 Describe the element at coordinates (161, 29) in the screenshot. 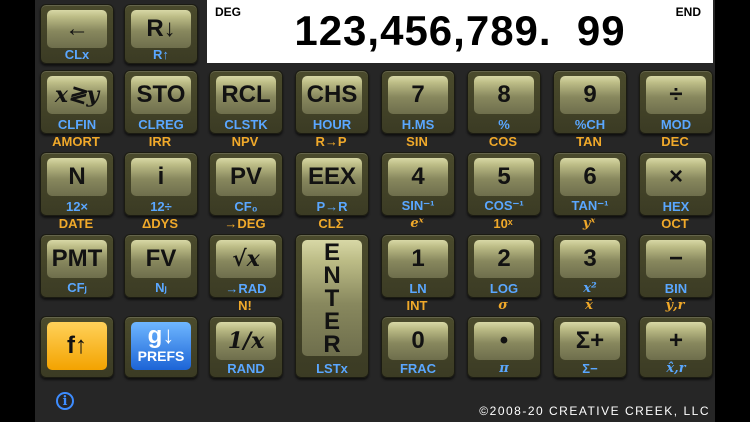

I see `roll-down-key-label: R↓` at that location.